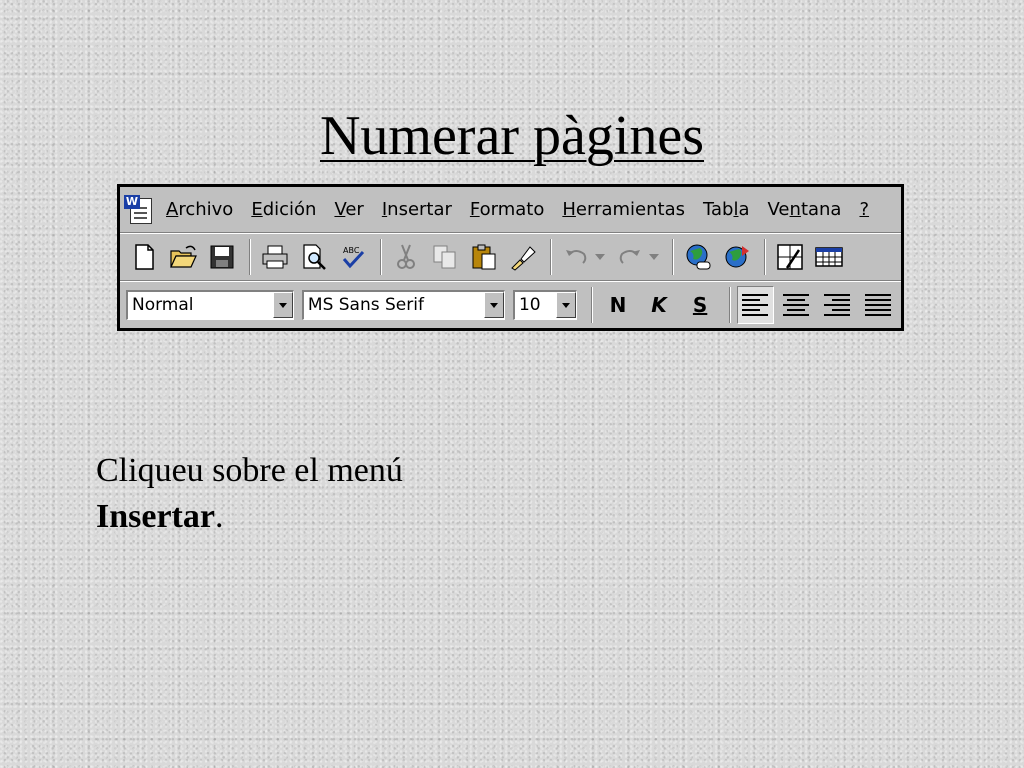 The width and height of the screenshot is (1024, 768). What do you see at coordinates (726, 209) in the screenshot?
I see `menu-tabla: Tabla` at bounding box center [726, 209].